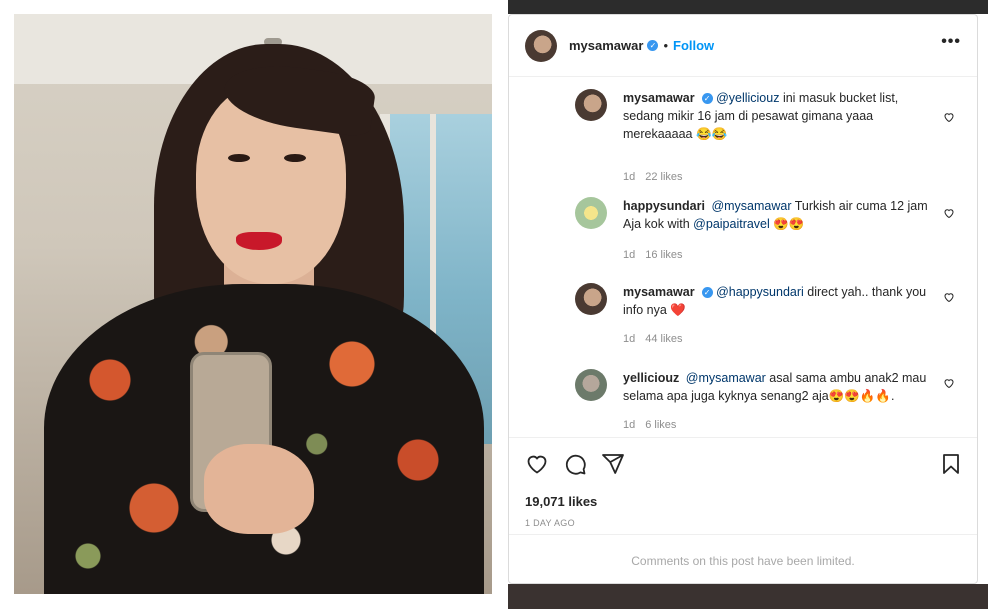 This screenshot has height=609, width=1000. I want to click on author-username: mysamawar, so click(606, 45).